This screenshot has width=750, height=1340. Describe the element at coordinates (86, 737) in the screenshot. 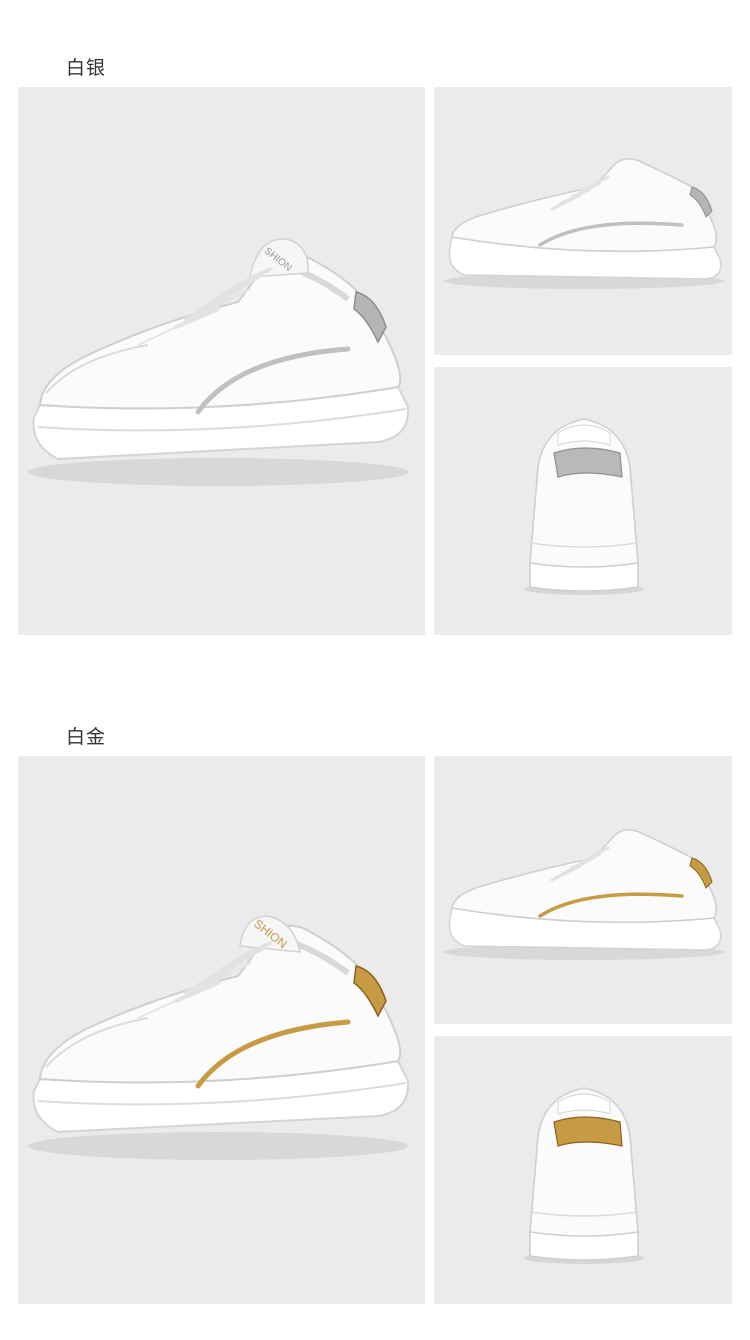

I see `section-title-gold: 白金` at that location.